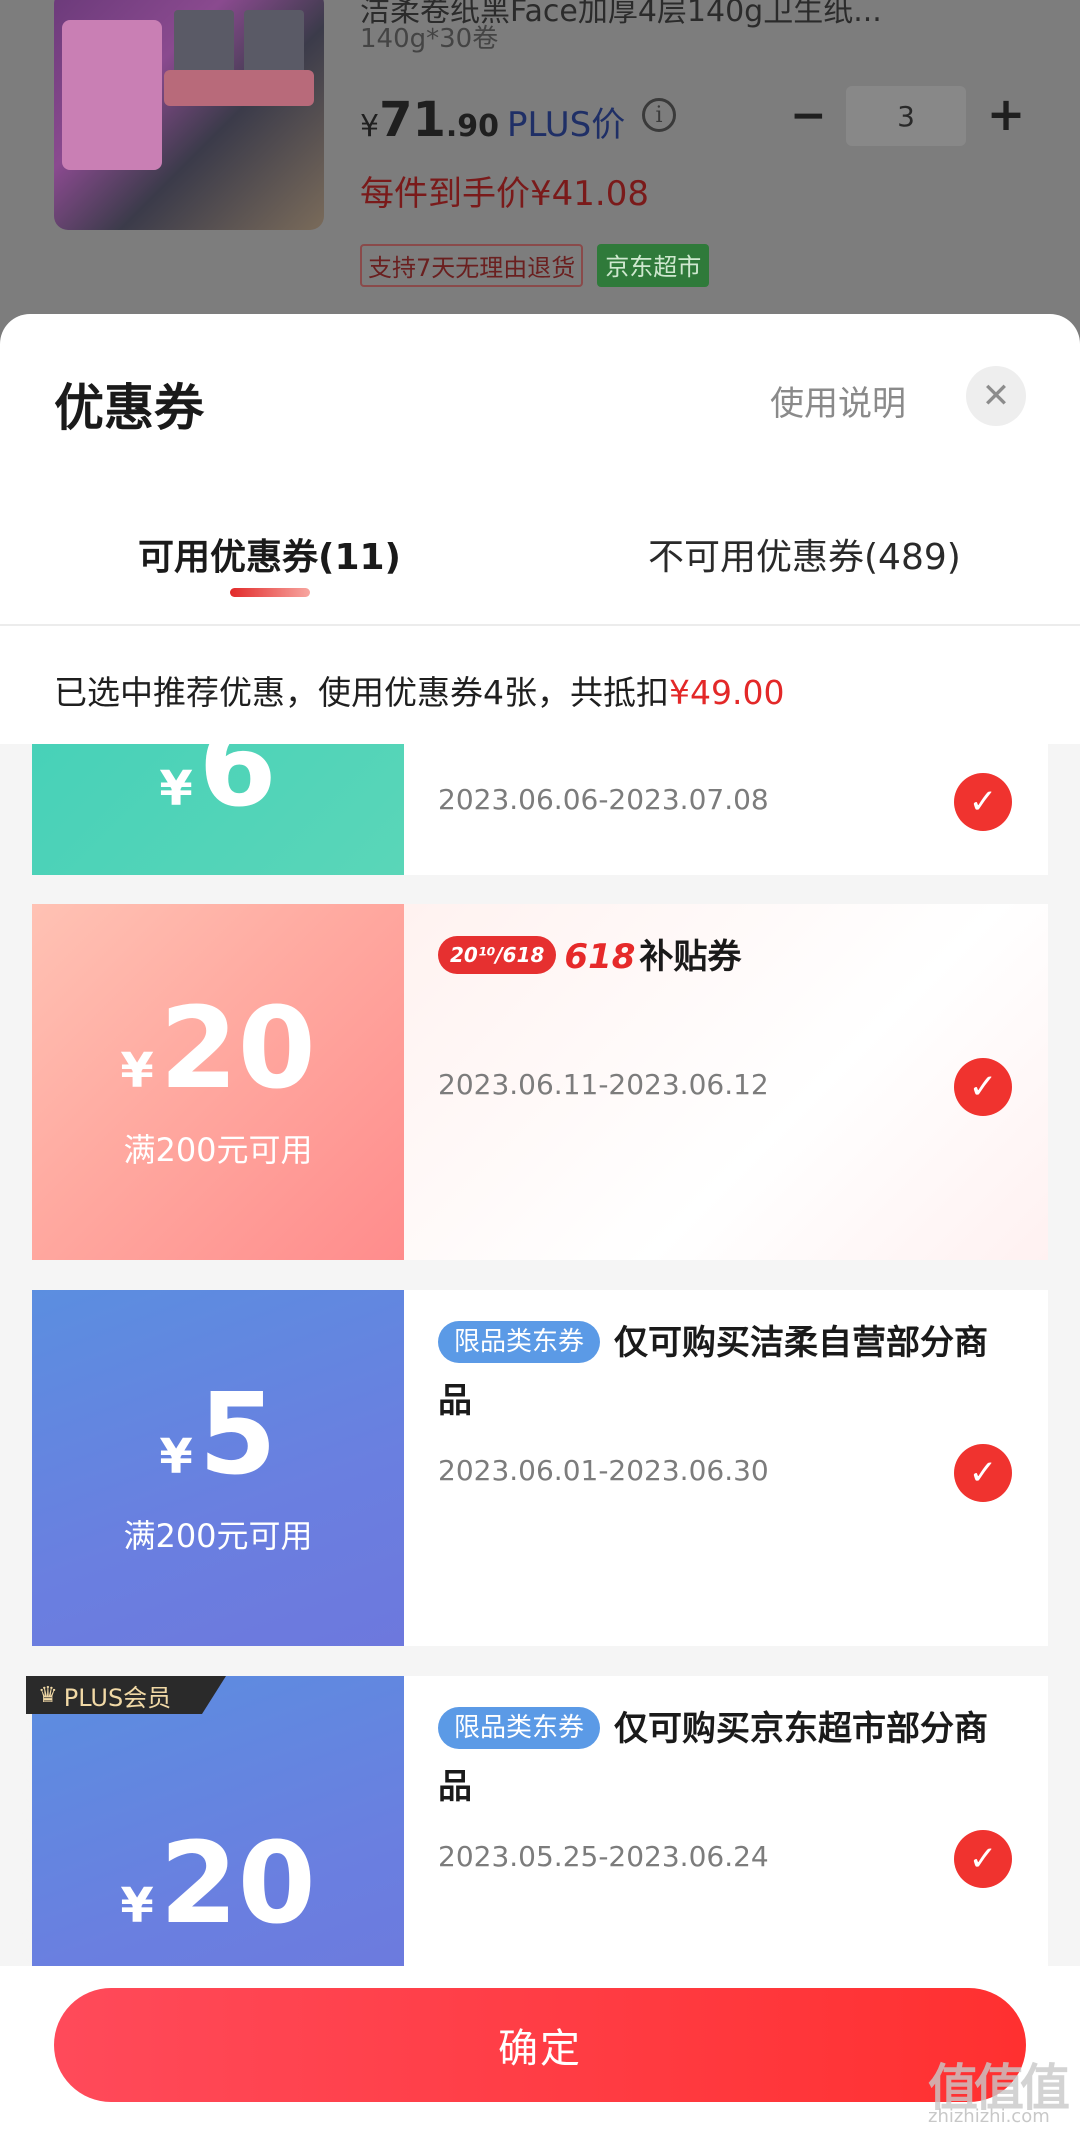 The width and height of the screenshot is (1080, 2133). What do you see at coordinates (540, 2045) in the screenshot?
I see `confirm-button: 确定` at bounding box center [540, 2045].